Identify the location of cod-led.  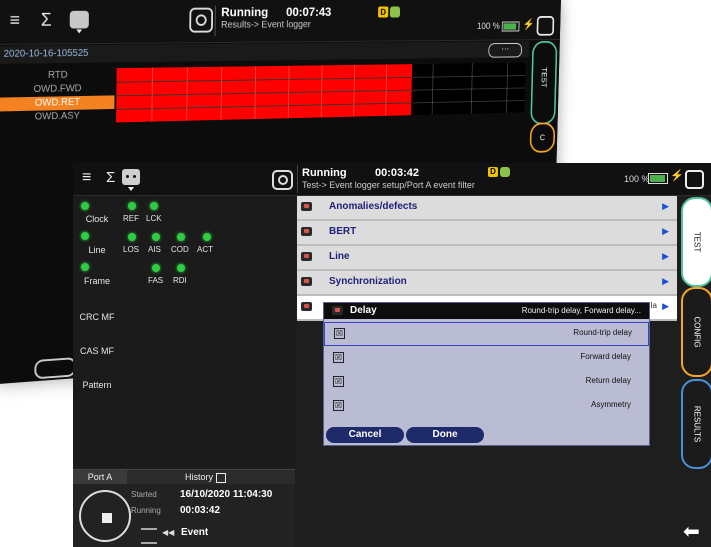
(181, 237).